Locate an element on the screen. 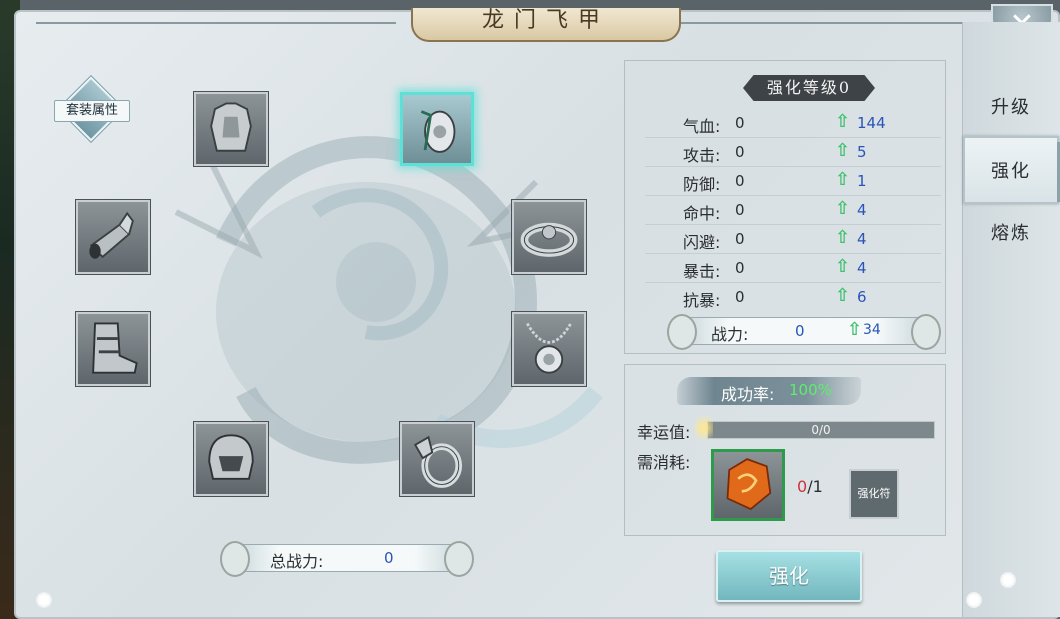 The image size is (1060, 619). armor-slot is located at coordinates (231, 129).